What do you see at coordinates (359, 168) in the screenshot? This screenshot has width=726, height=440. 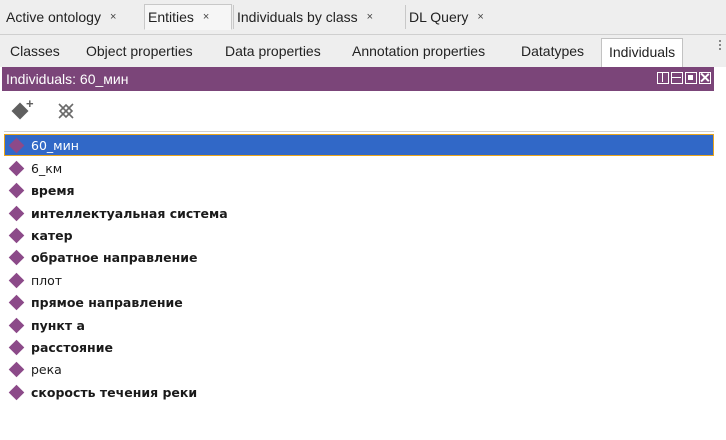 I see `list-item: 6_км` at bounding box center [359, 168].